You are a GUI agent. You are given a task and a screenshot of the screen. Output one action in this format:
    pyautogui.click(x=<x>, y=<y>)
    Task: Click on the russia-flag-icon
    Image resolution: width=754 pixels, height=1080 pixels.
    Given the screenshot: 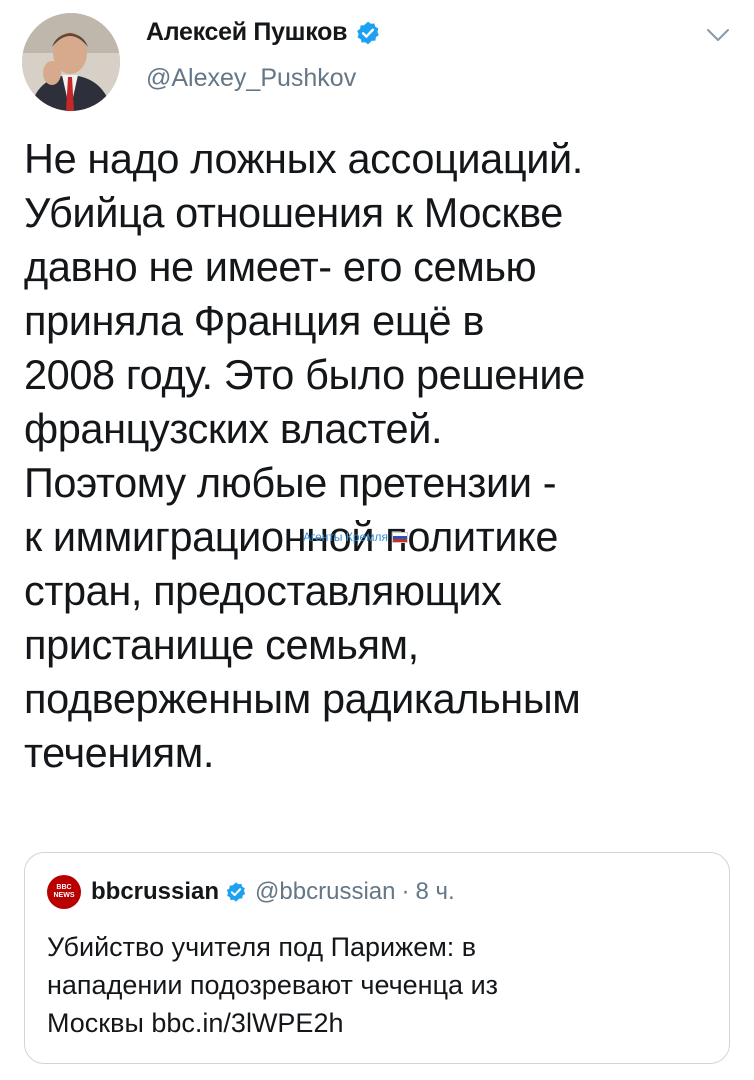 What is the action you would take?
    pyautogui.click(x=399, y=537)
    